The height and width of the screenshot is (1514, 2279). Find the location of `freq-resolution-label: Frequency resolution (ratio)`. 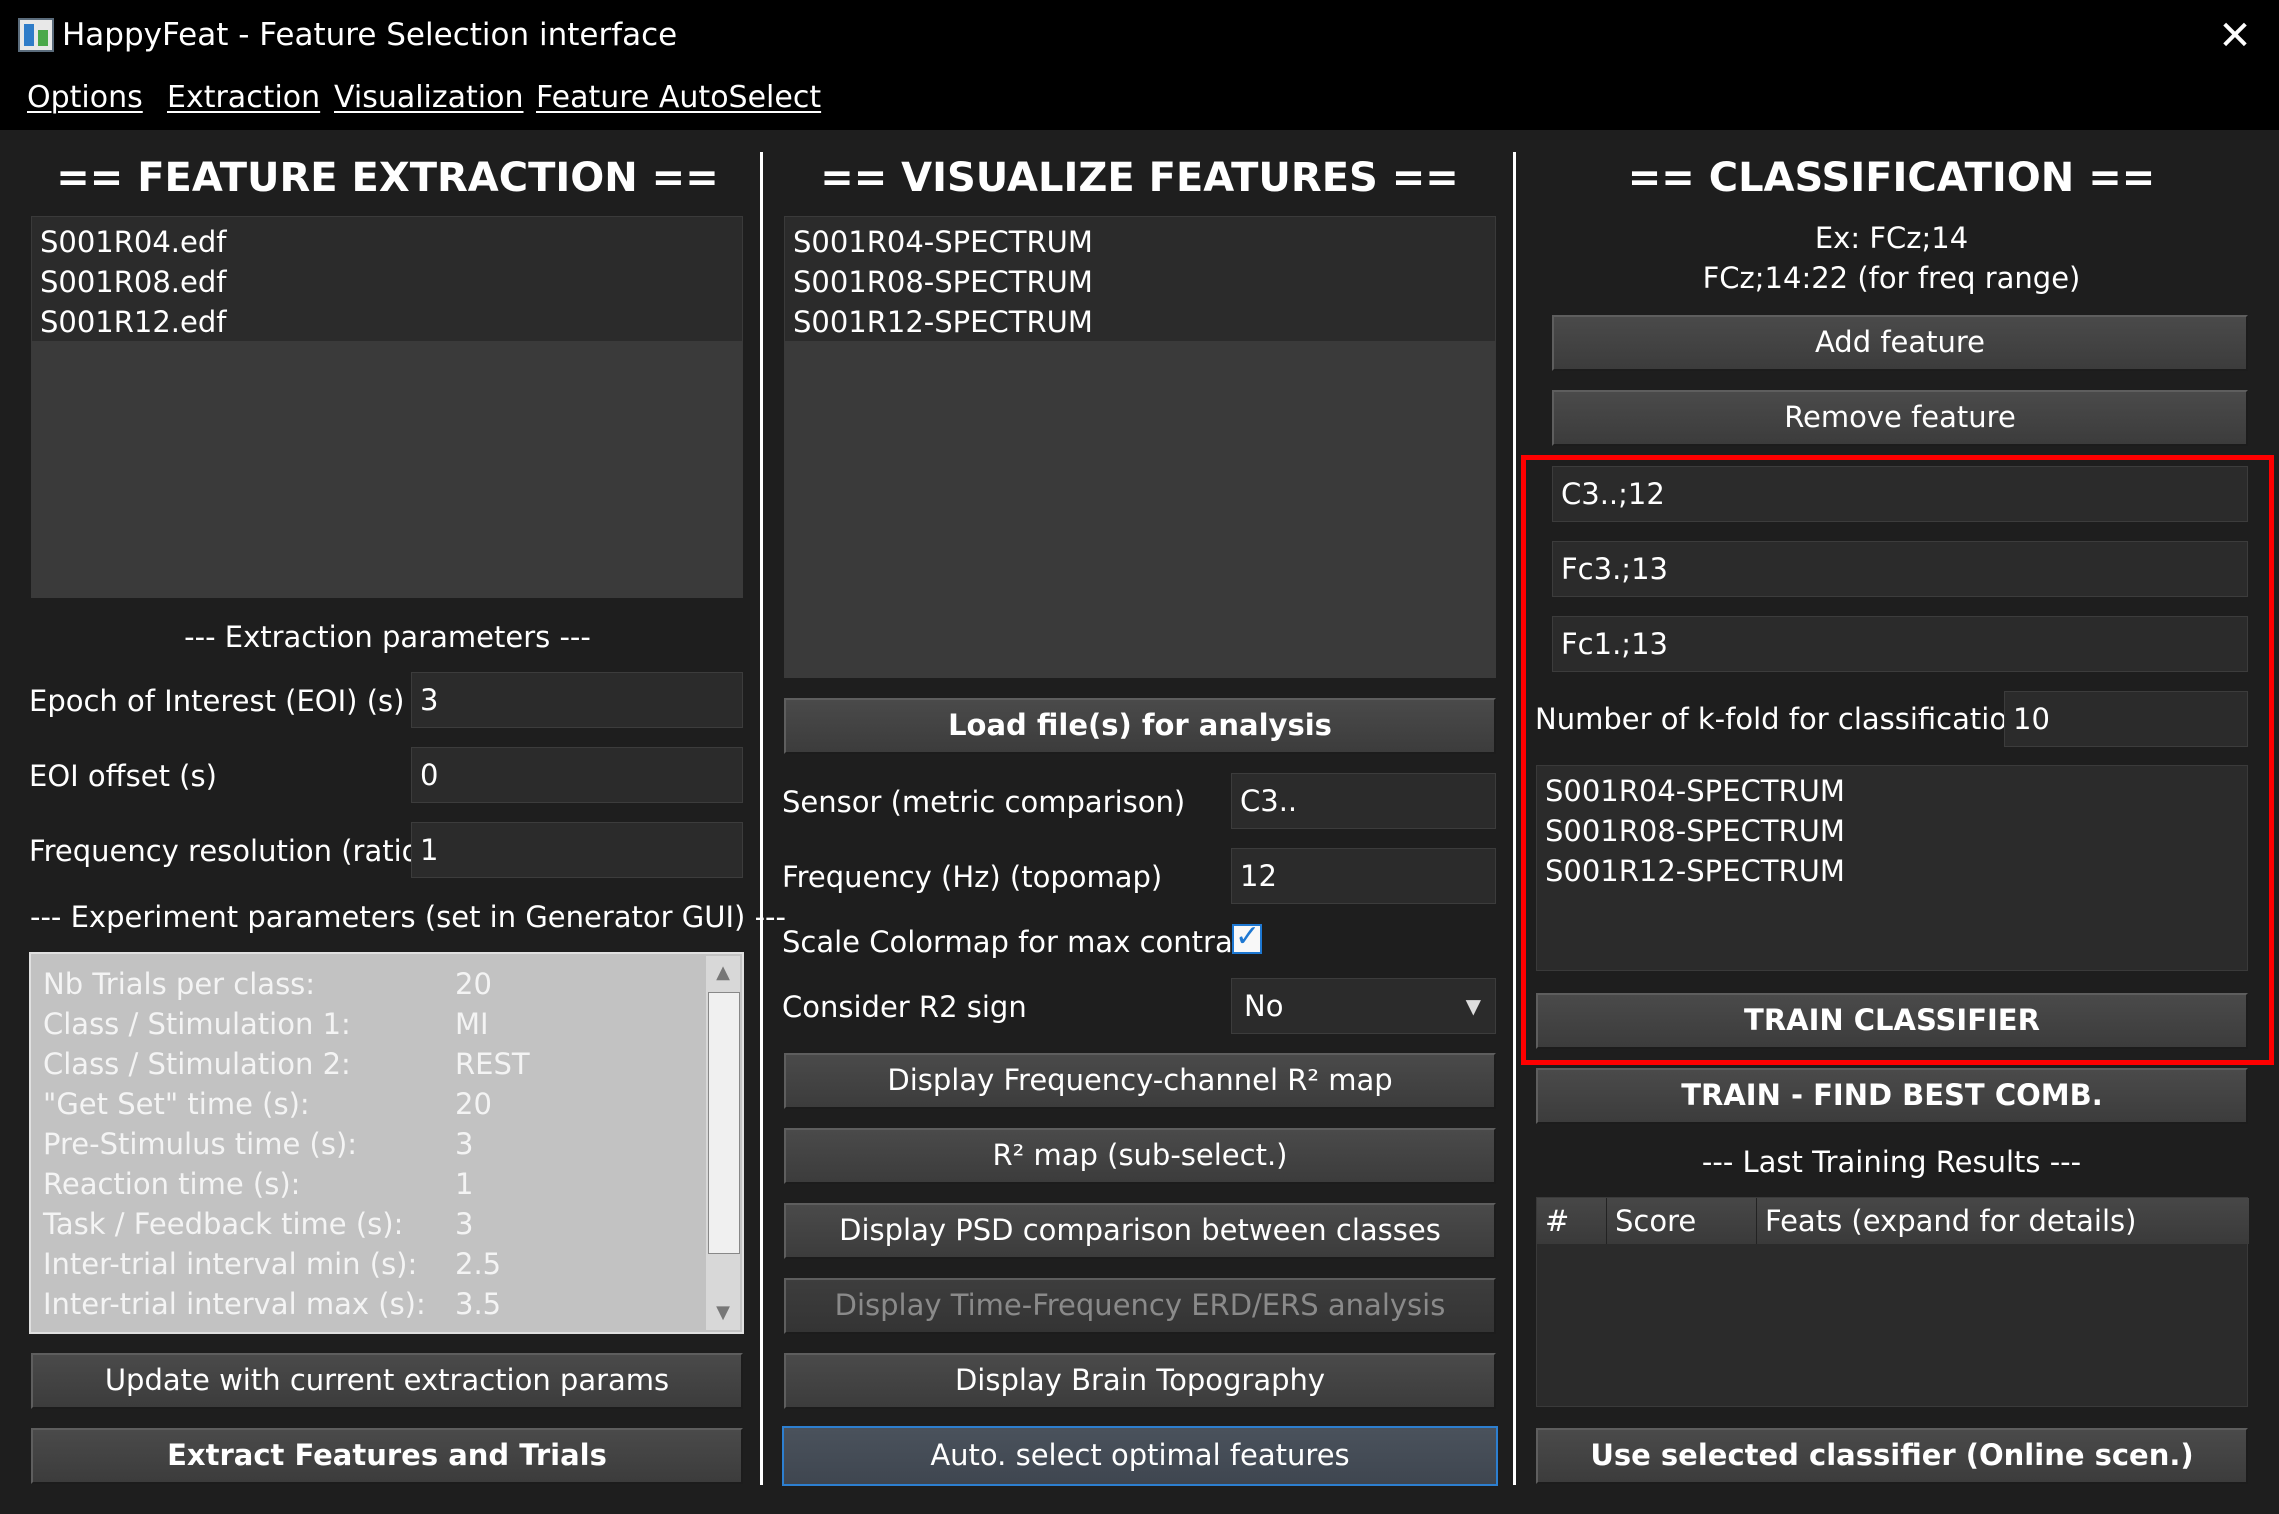

freq-resolution-label: Frequency resolution (ratio) is located at coordinates (230, 851).